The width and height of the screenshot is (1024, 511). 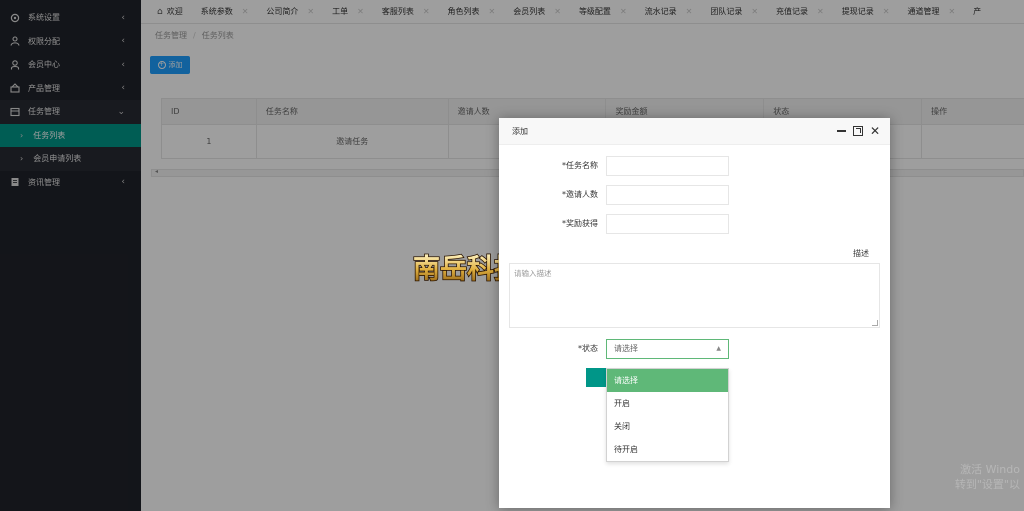 I want to click on status-select: 请选择 ▲, so click(x=667, y=349).